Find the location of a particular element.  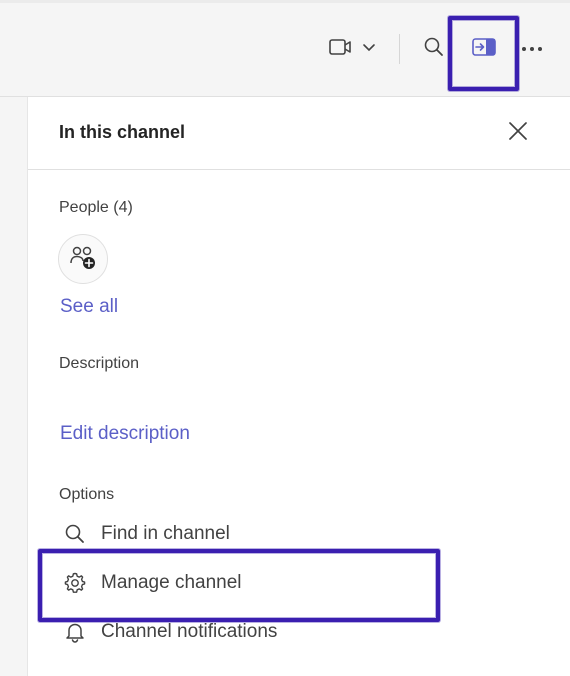

find-in-channel-option: Find in channel is located at coordinates (145, 534).